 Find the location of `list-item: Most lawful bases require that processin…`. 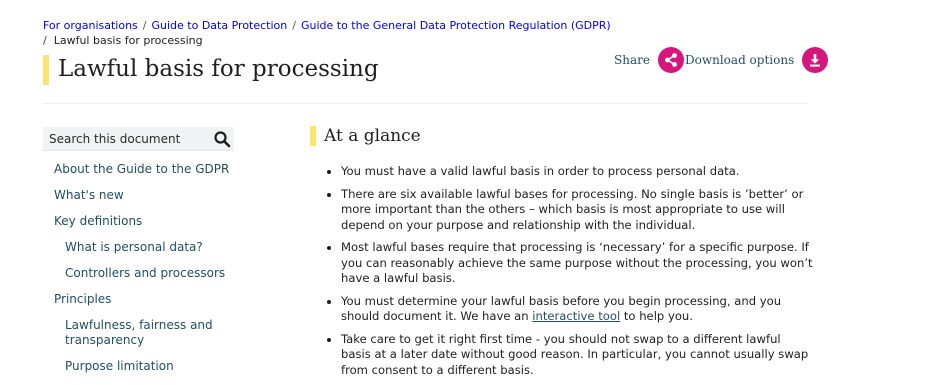

list-item: Most lawful bases require that processin… is located at coordinates (569, 263).